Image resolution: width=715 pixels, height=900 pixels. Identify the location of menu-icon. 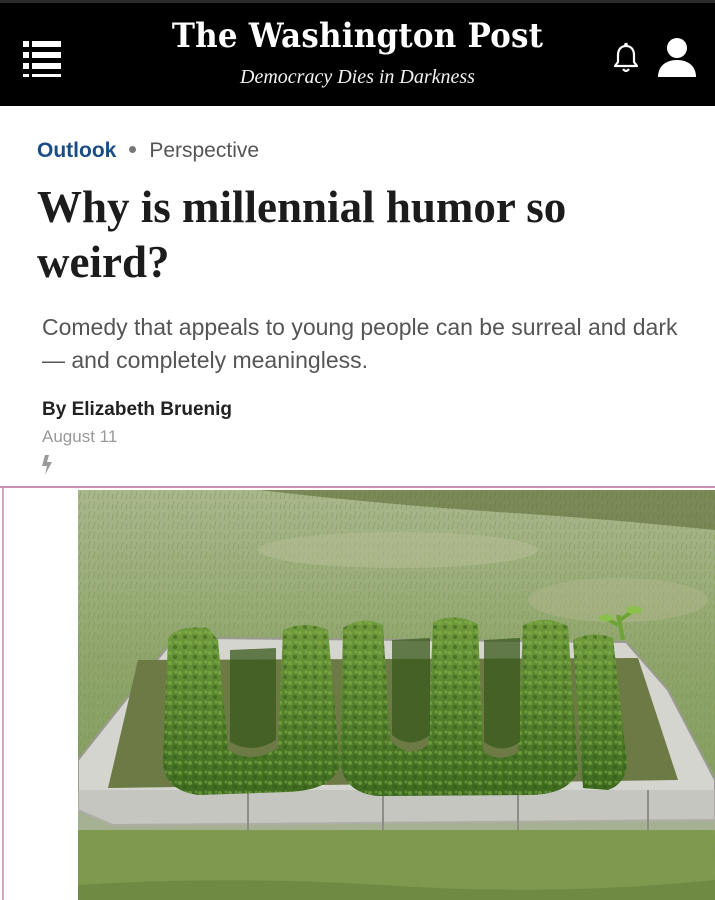
(42, 59).